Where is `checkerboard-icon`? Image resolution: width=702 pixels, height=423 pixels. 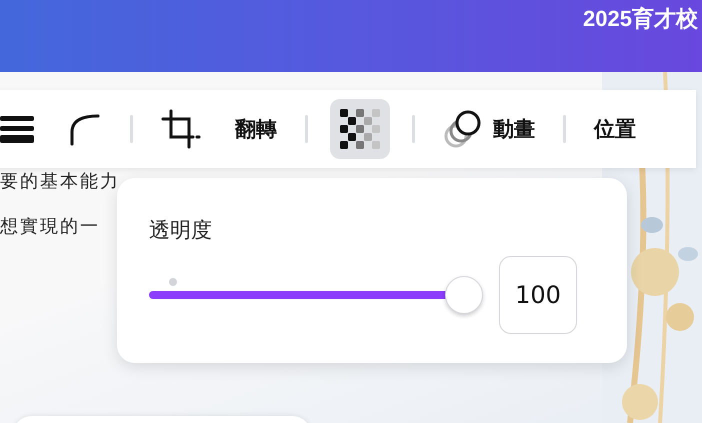
checkerboard-icon is located at coordinates (360, 129).